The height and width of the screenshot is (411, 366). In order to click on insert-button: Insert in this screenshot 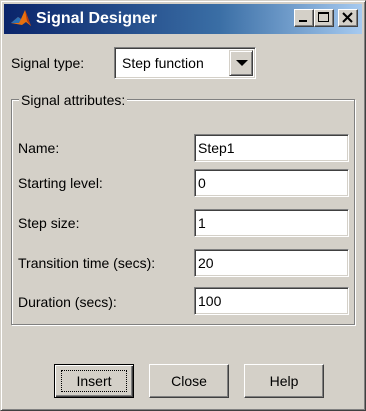, I will do `click(94, 381)`.